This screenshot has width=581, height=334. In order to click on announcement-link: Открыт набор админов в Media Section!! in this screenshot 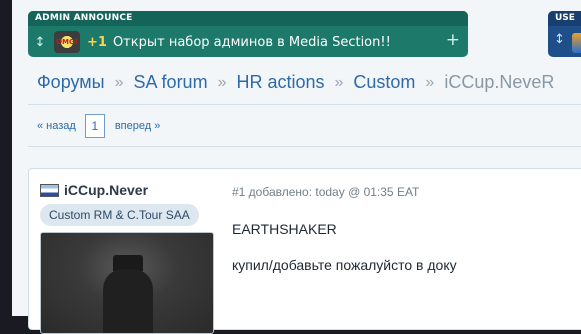, I will do `click(252, 42)`.